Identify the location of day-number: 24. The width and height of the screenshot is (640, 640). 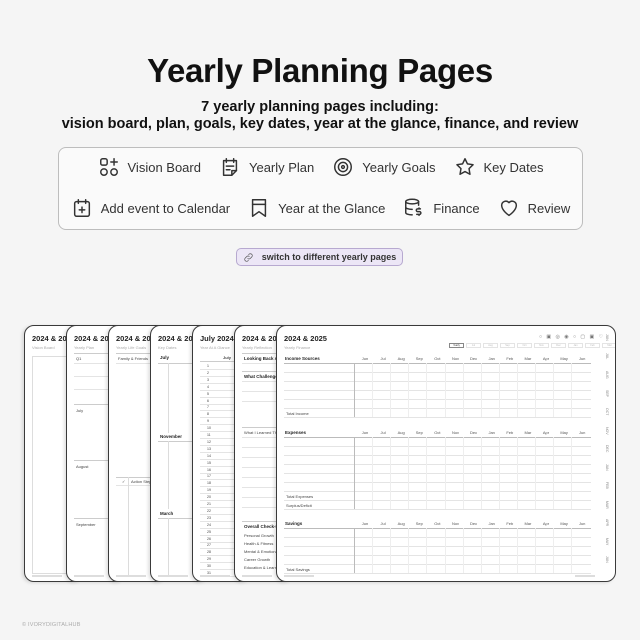
(209, 524).